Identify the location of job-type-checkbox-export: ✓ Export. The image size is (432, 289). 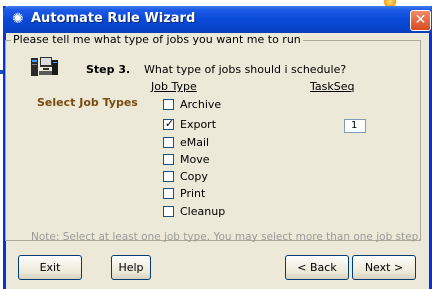
(189, 124).